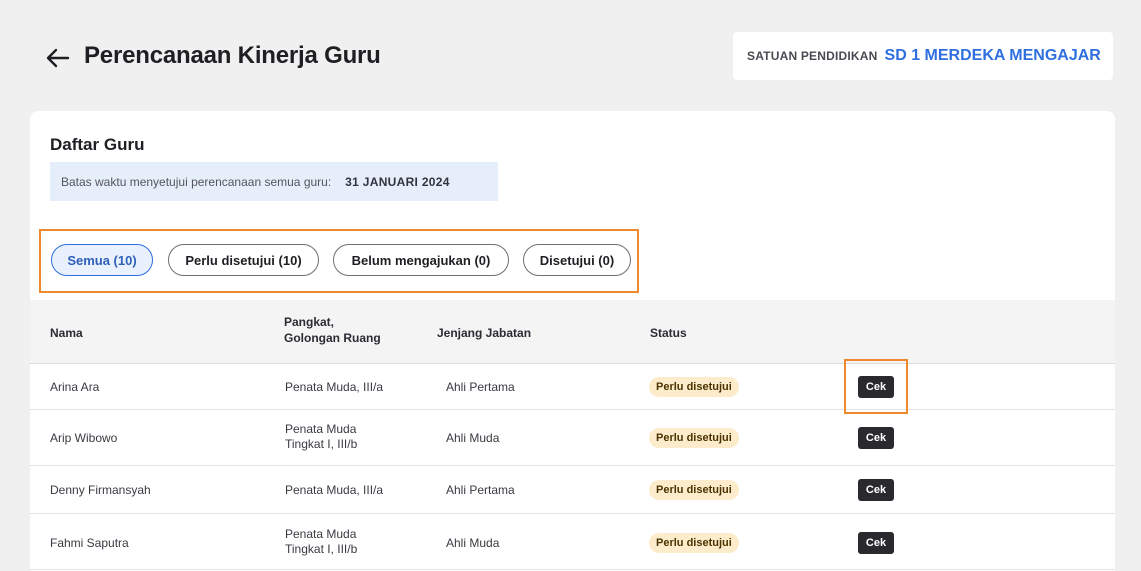 The image size is (1141, 571). I want to click on teacher-name: Arina Ara, so click(75, 387).